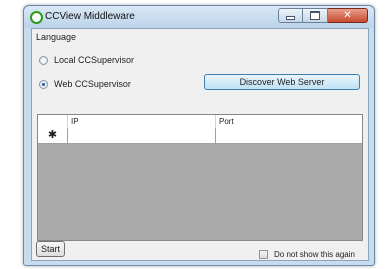  What do you see at coordinates (50, 249) in the screenshot?
I see `start-button: Start` at bounding box center [50, 249].